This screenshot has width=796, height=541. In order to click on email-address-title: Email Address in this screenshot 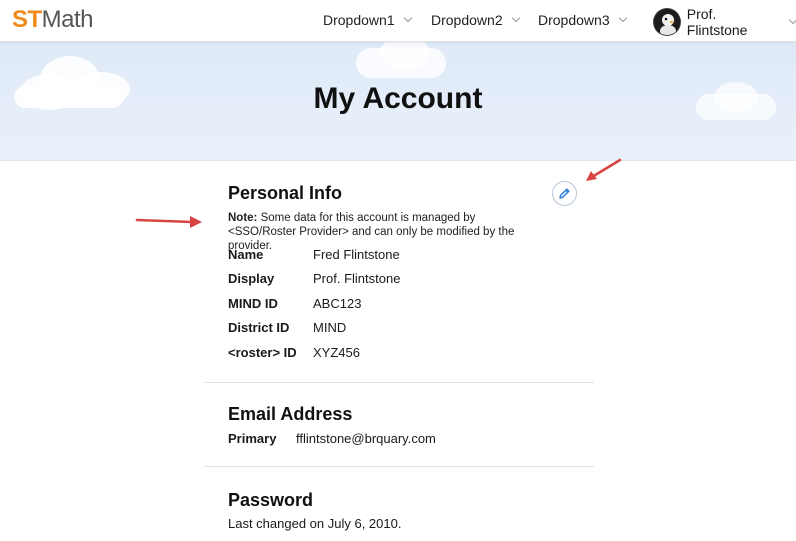, I will do `click(290, 414)`.